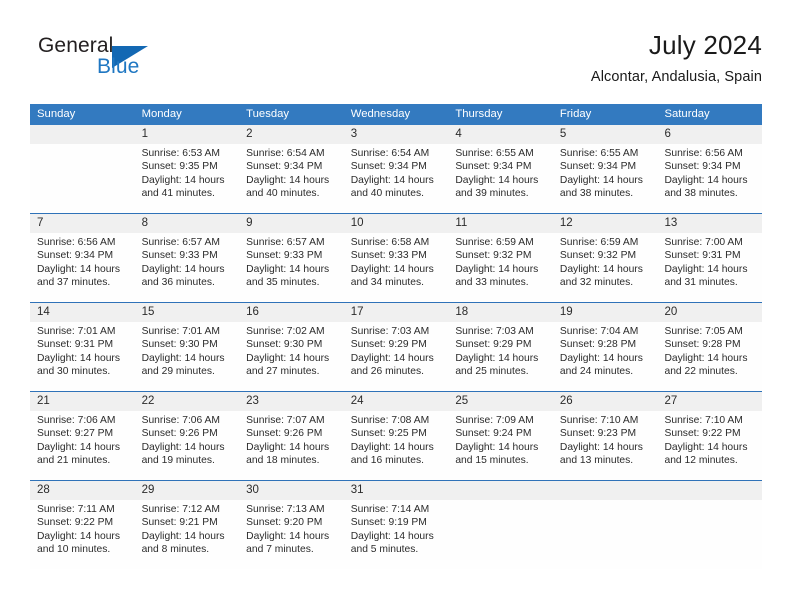 This screenshot has width=792, height=612. What do you see at coordinates (605, 312) in the screenshot?
I see `day-number: 19` at bounding box center [605, 312].